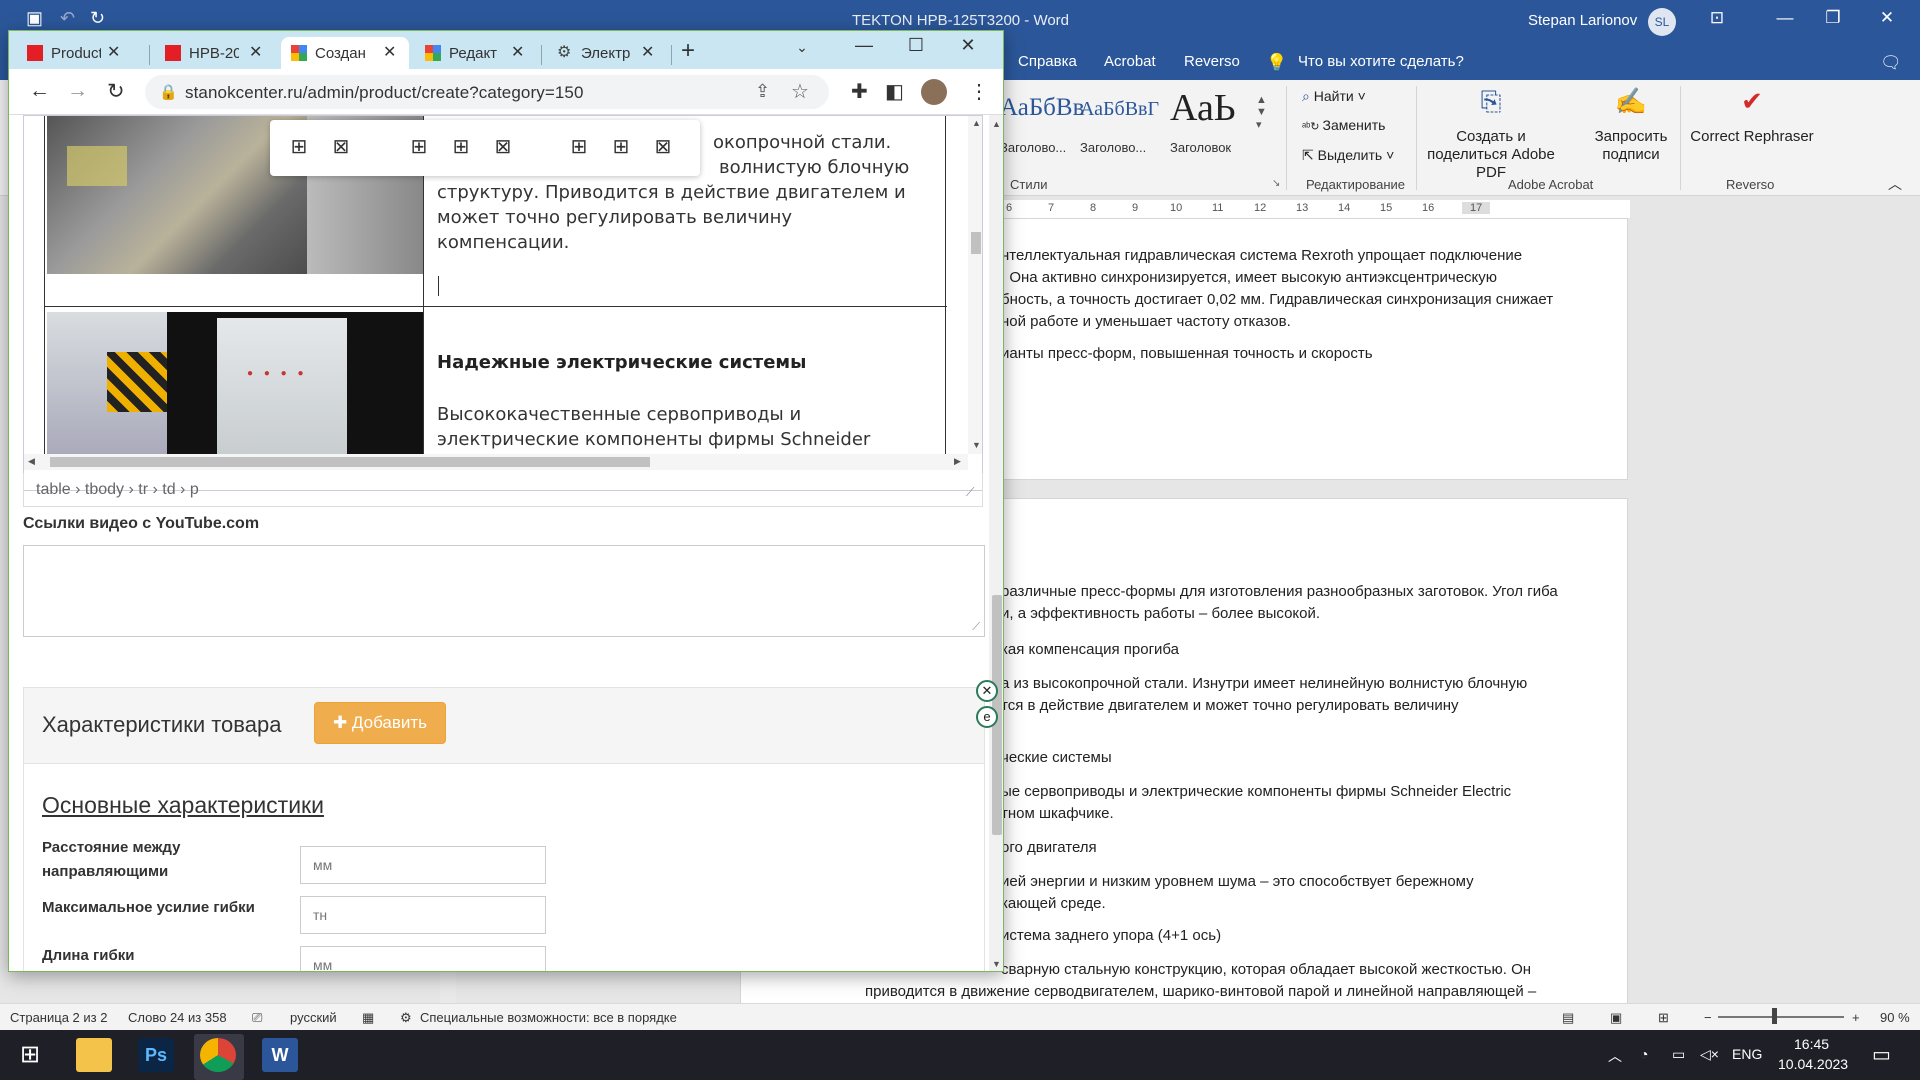 This screenshot has width=1920, height=1080. What do you see at coordinates (1663, 1018) in the screenshot?
I see `web-layout-icon: ⊞` at bounding box center [1663, 1018].